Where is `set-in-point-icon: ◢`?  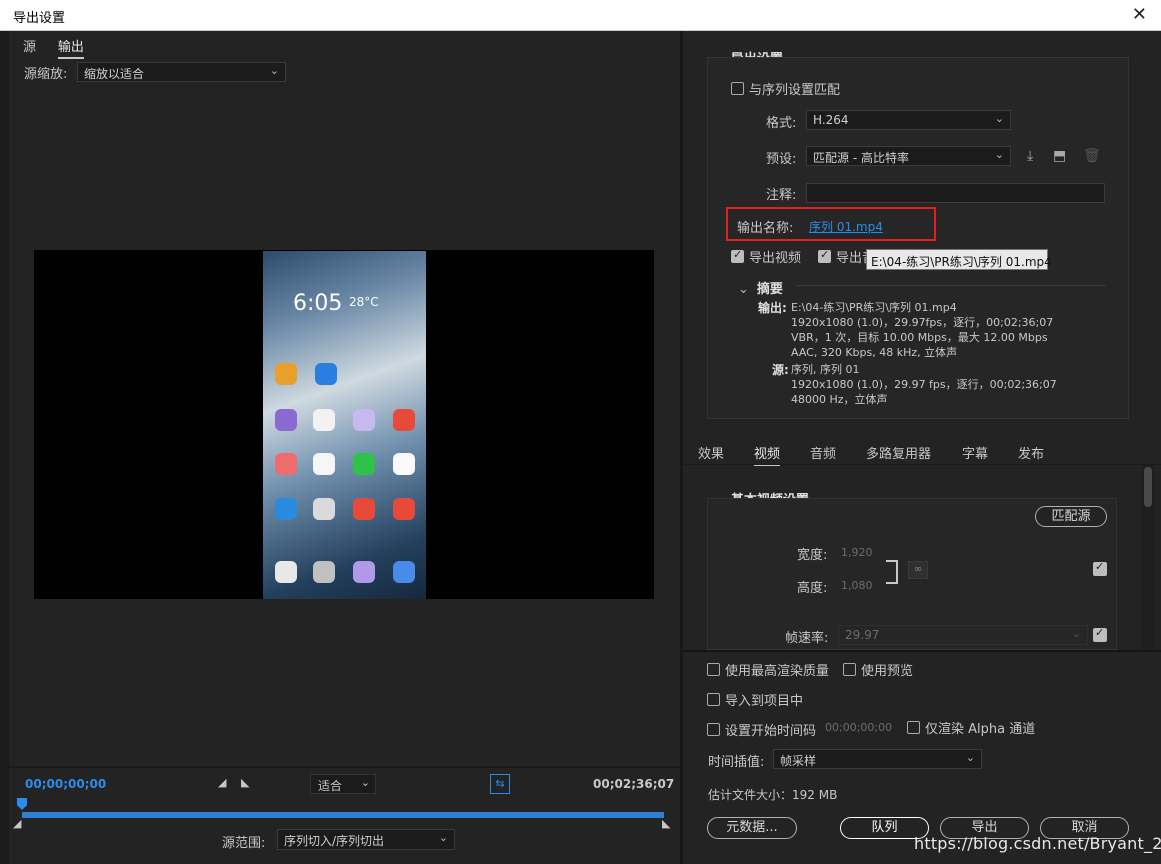 set-in-point-icon: ◢ is located at coordinates (222, 782).